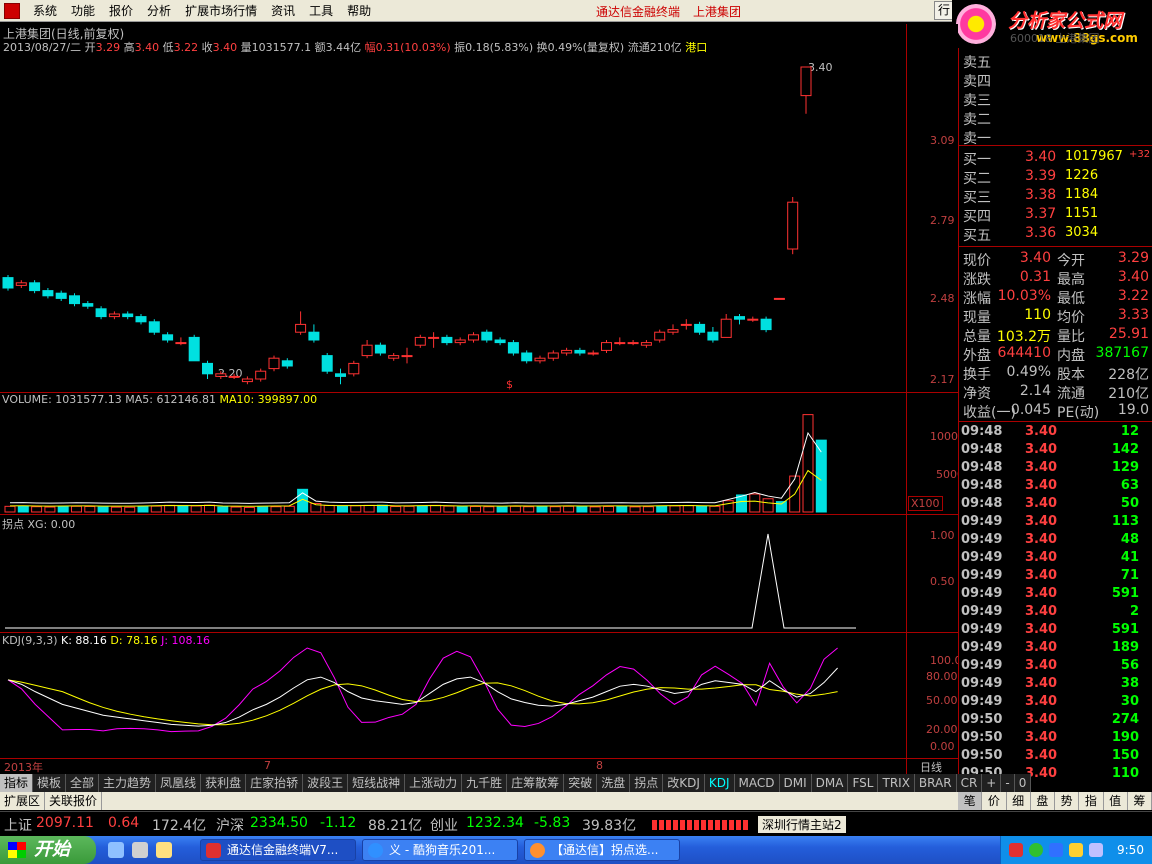 The height and width of the screenshot is (864, 1152). Describe the element at coordinates (83, 10) in the screenshot. I see `menu-function: 功能` at that location.